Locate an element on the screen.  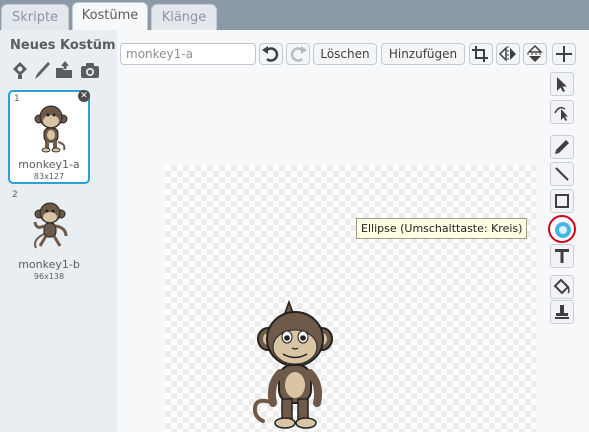
pencil-icon is located at coordinates (562, 147).